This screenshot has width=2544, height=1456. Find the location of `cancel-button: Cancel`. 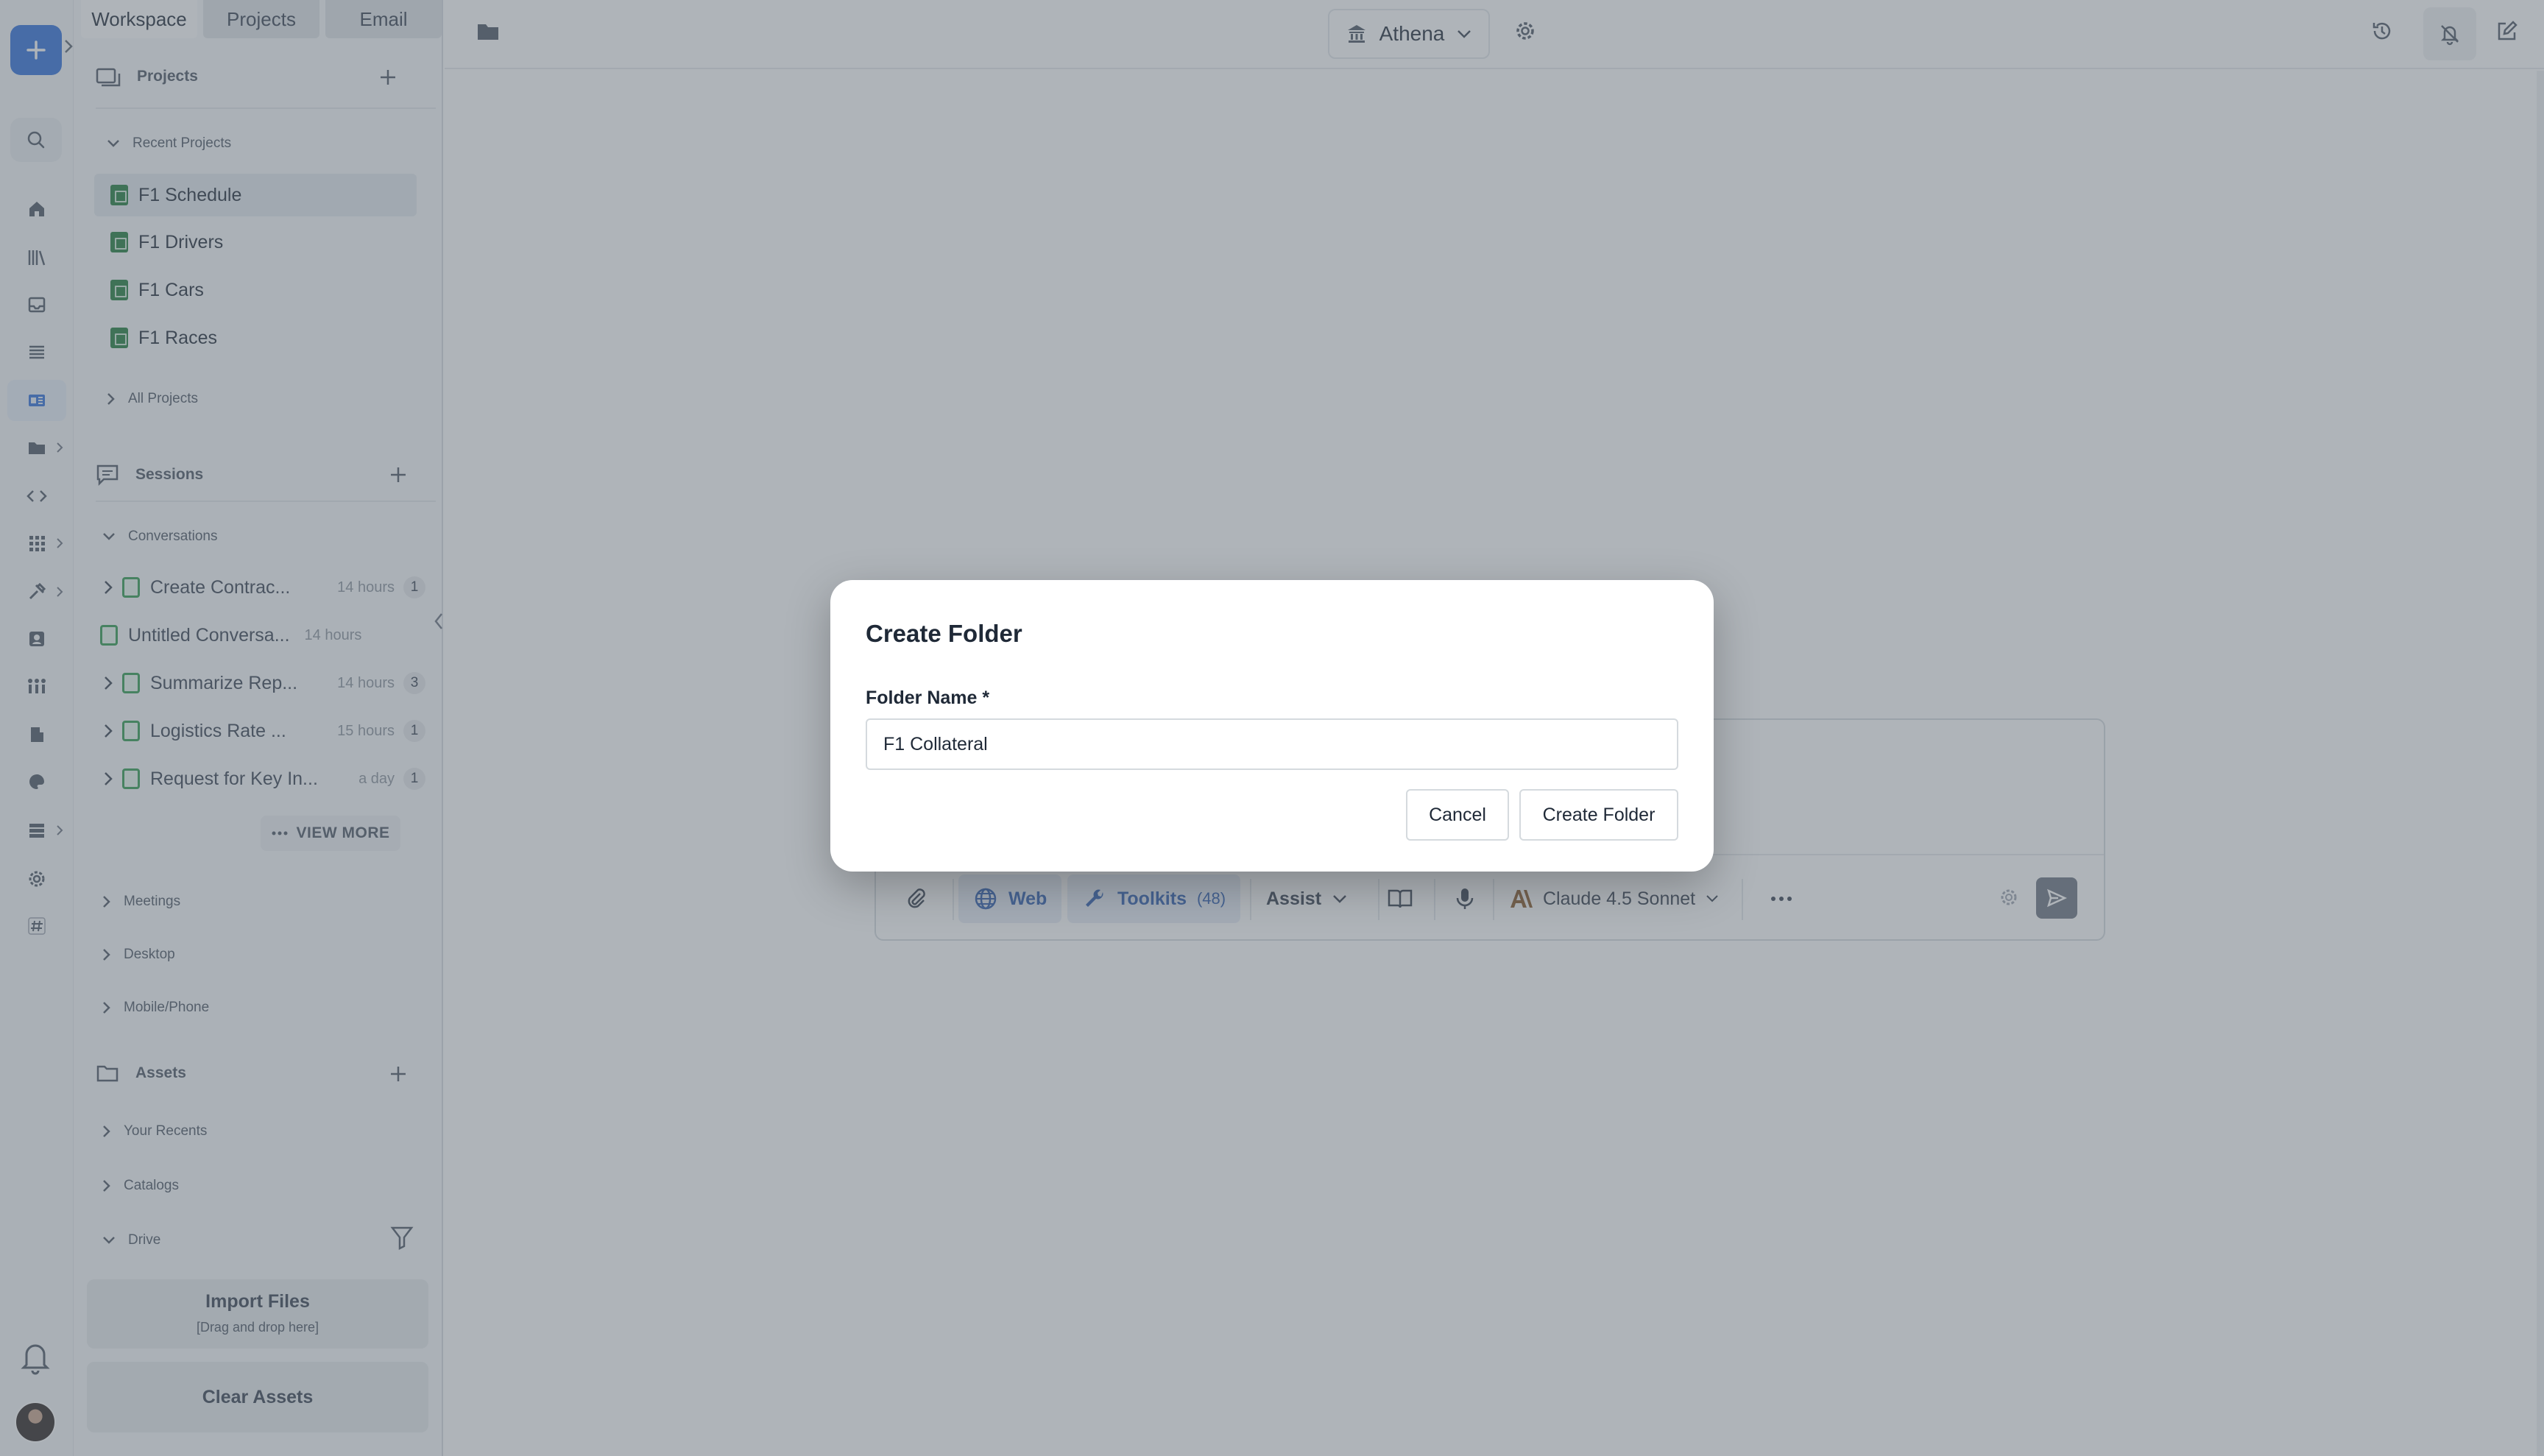

cancel-button: Cancel is located at coordinates (1457, 815).